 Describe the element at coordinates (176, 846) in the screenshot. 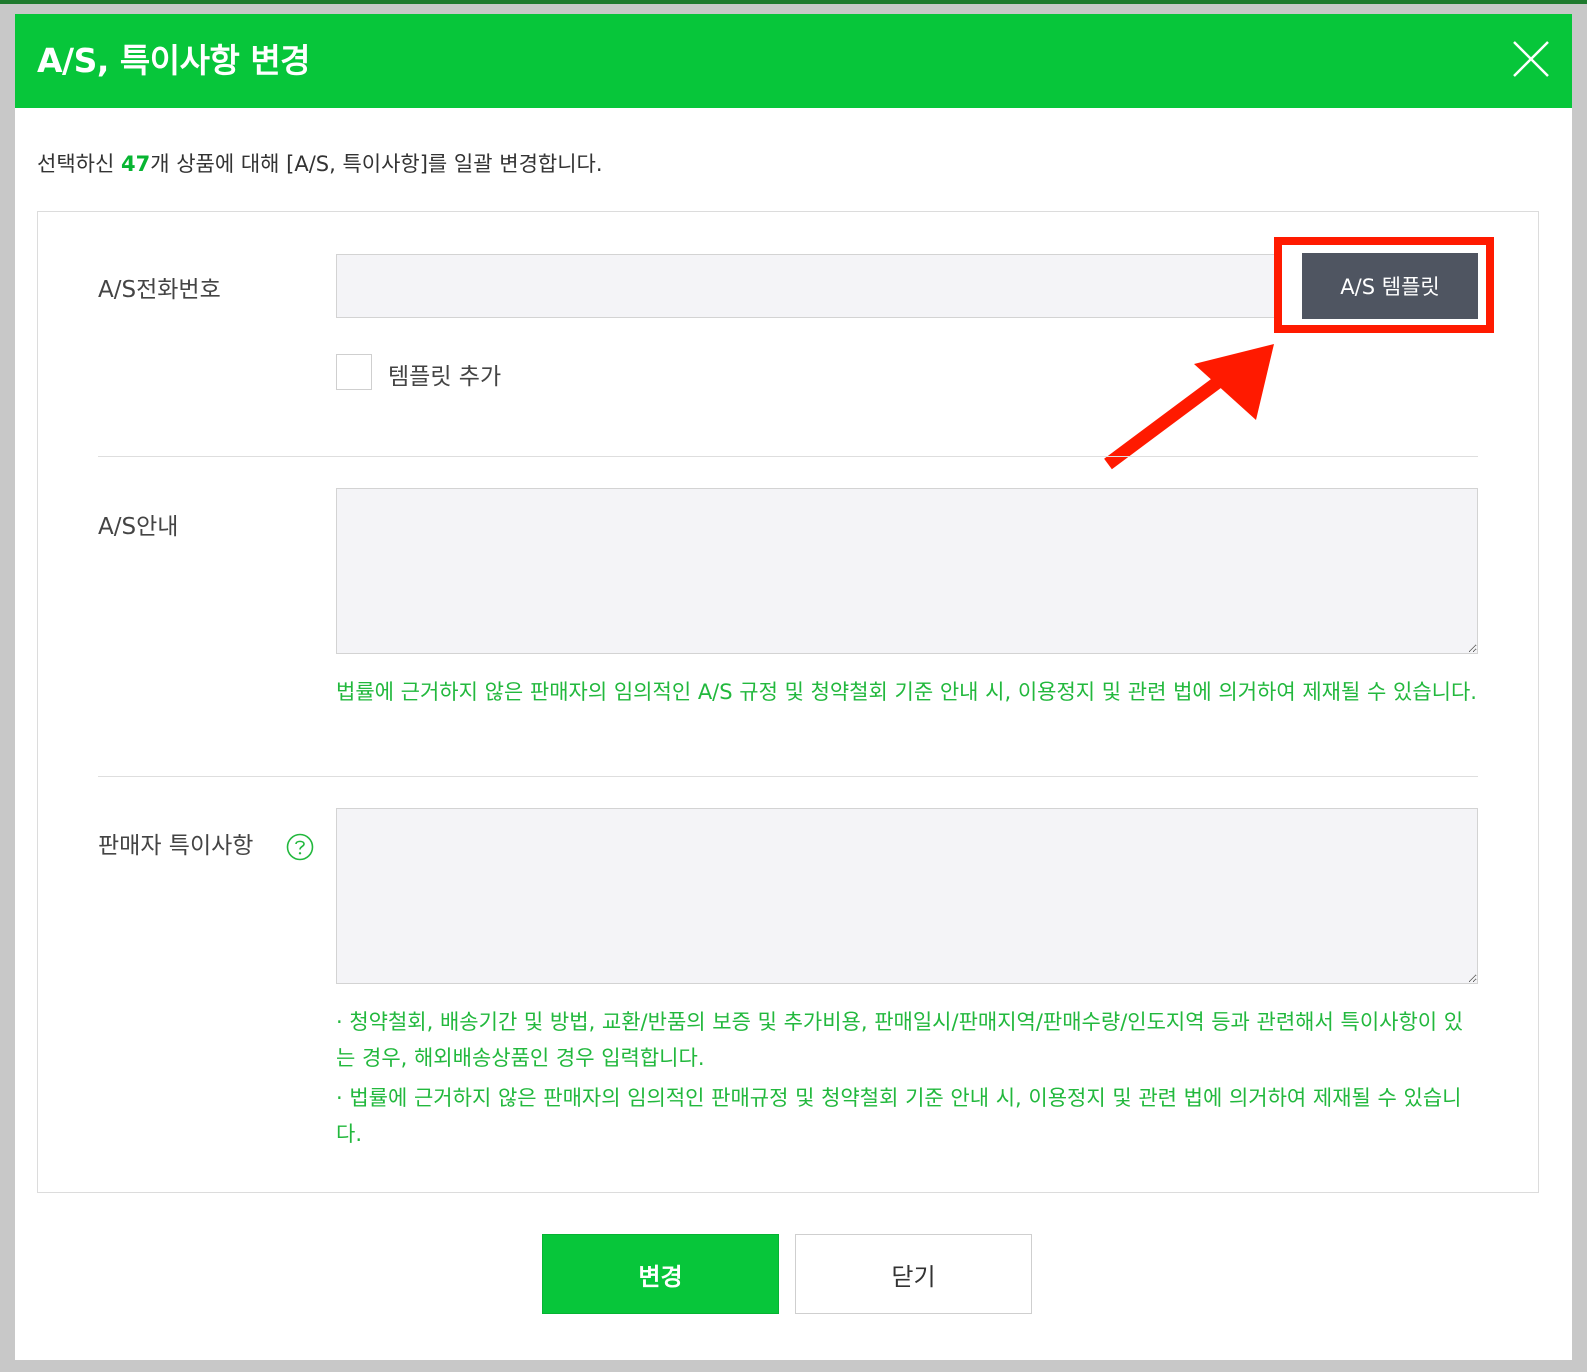

I see `seller-notes-label: 판매자 특이사항` at that location.